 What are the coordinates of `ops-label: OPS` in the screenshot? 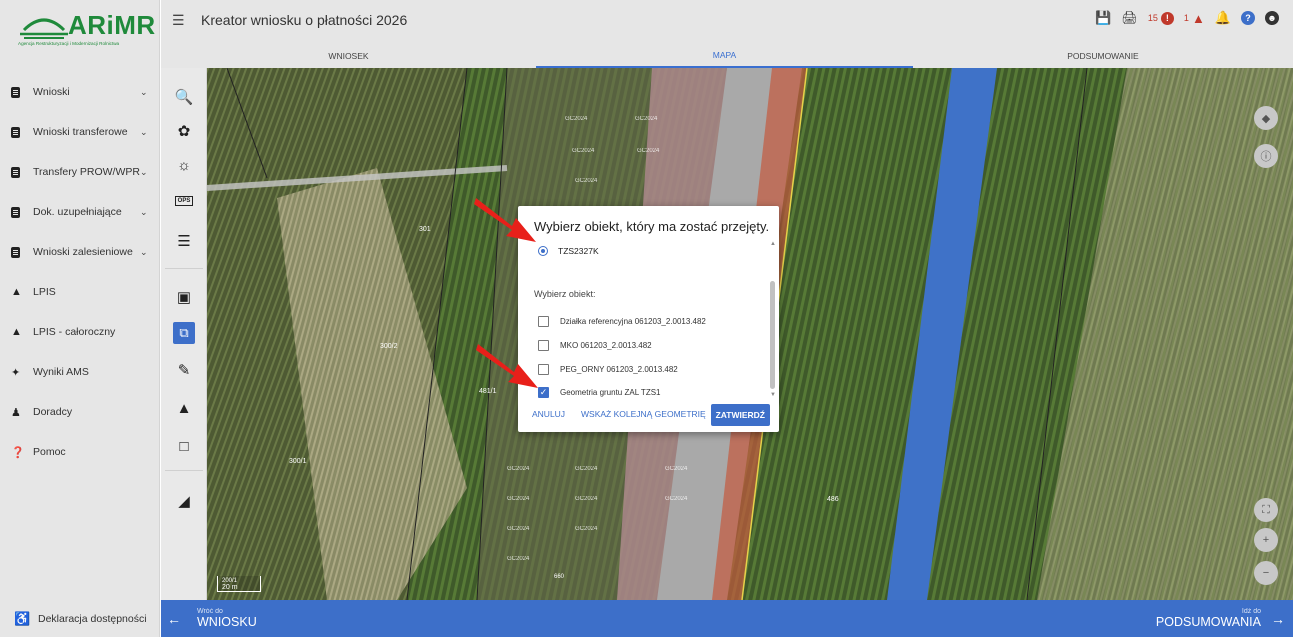 It's located at (184, 201).